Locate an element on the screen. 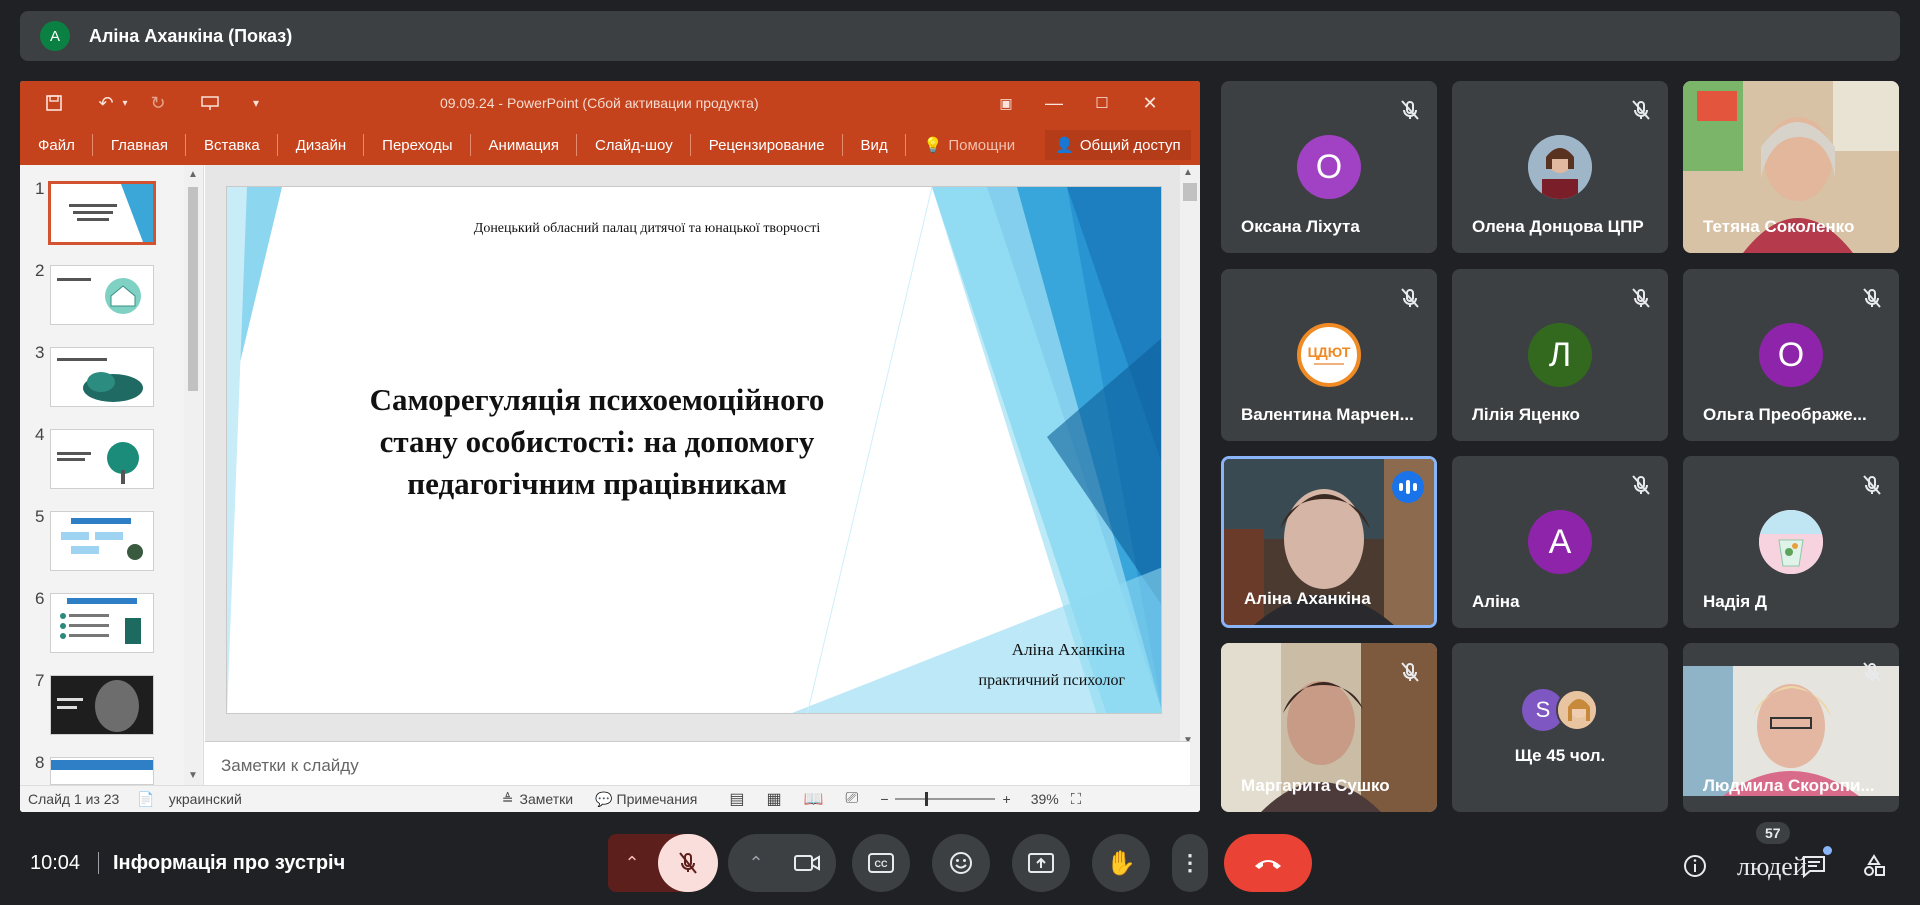 This screenshot has width=1920, height=905. participant-tile: Надія Д is located at coordinates (1791, 542).